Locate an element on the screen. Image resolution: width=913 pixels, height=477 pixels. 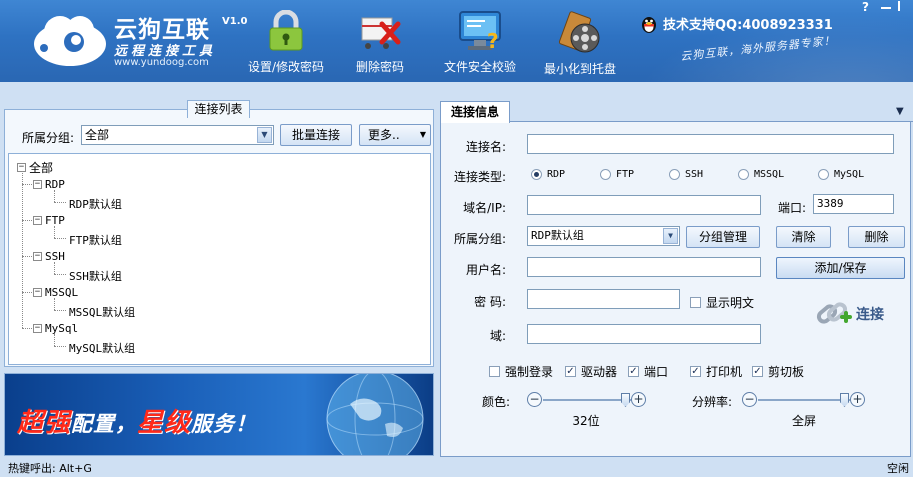
status-bar: 热键呼出: Alt+G 空闲 is located at coordinates (456, 468).